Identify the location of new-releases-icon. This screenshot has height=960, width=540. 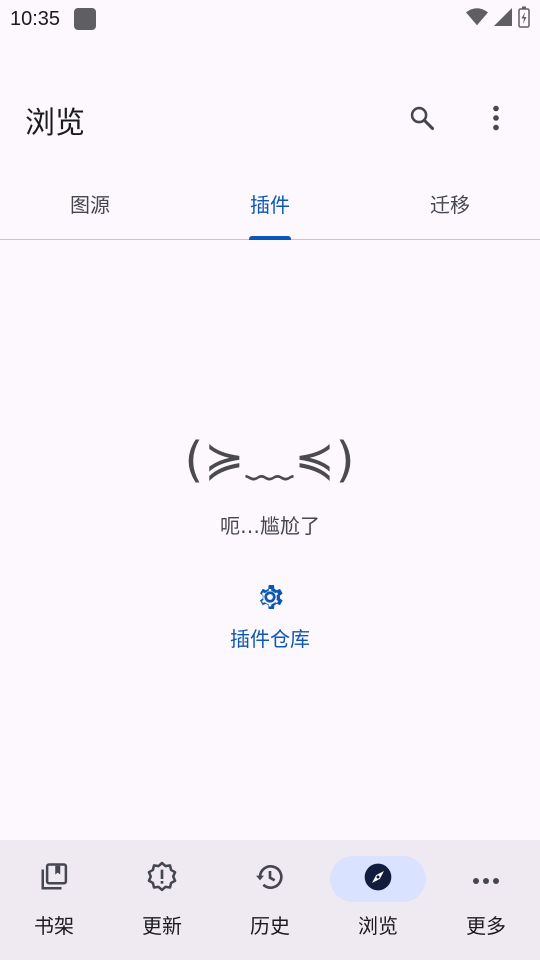
(162, 879).